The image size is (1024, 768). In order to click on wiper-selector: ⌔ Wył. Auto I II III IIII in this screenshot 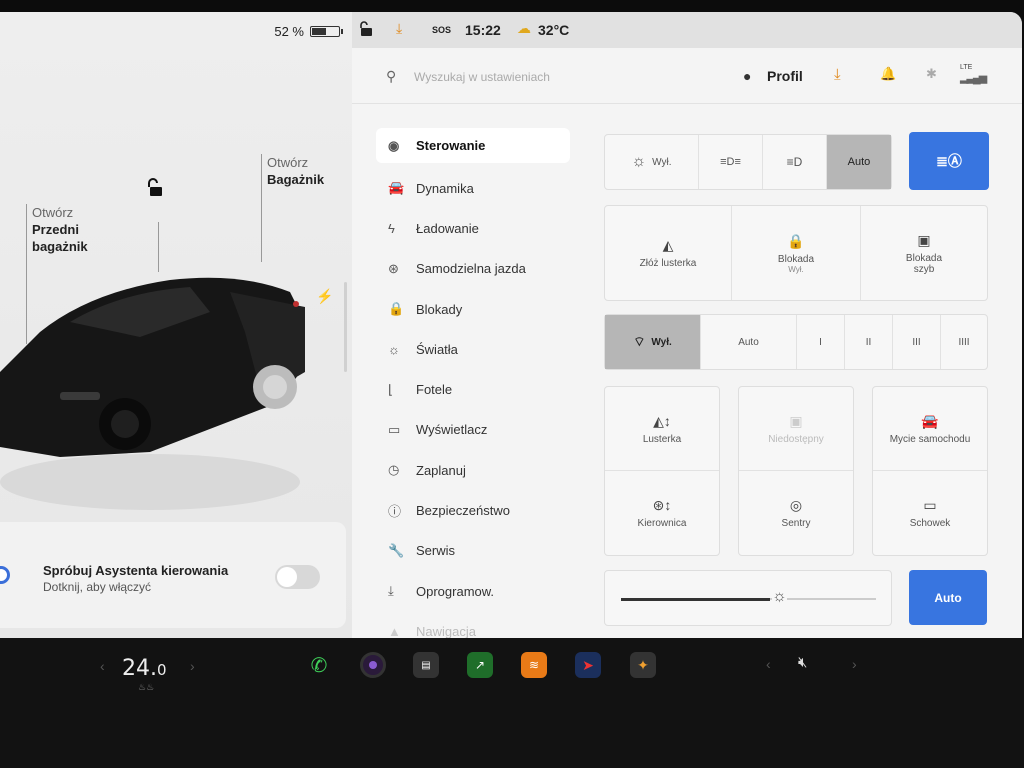, I will do `click(796, 342)`.